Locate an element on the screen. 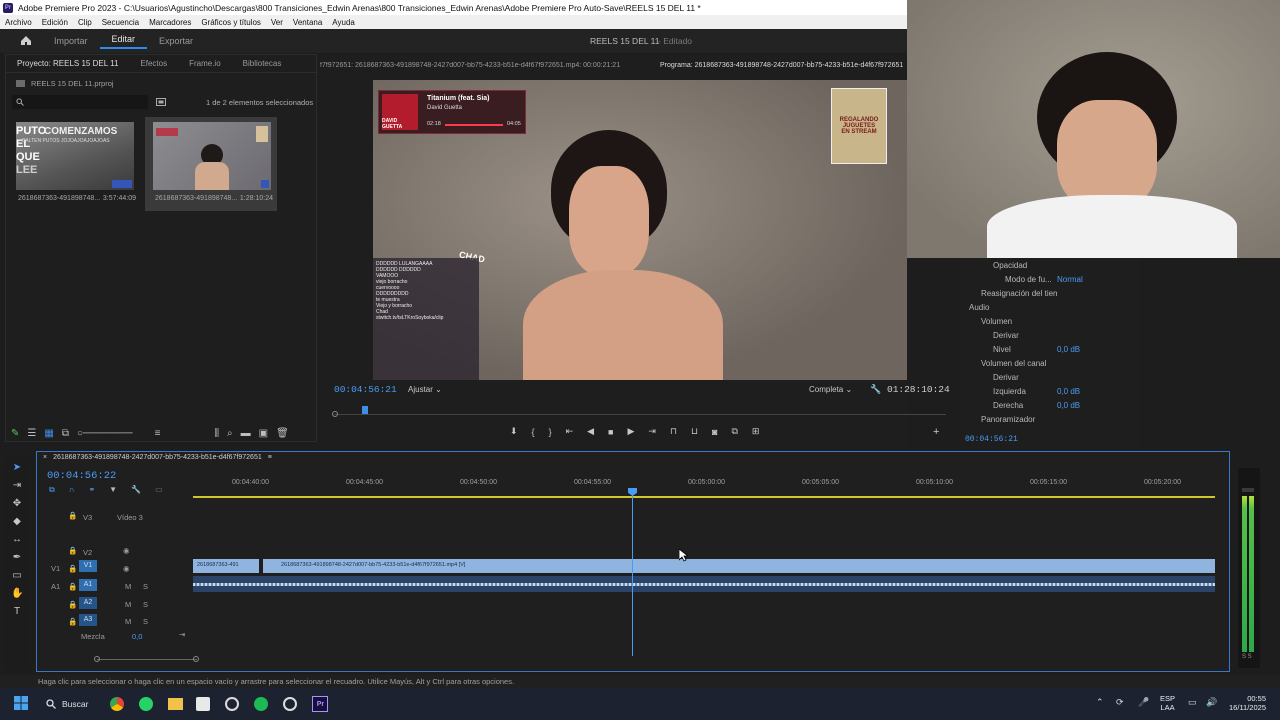 Image resolution: width=1280 pixels, height=720 pixels. menu-ver: Ver is located at coordinates (277, 22).